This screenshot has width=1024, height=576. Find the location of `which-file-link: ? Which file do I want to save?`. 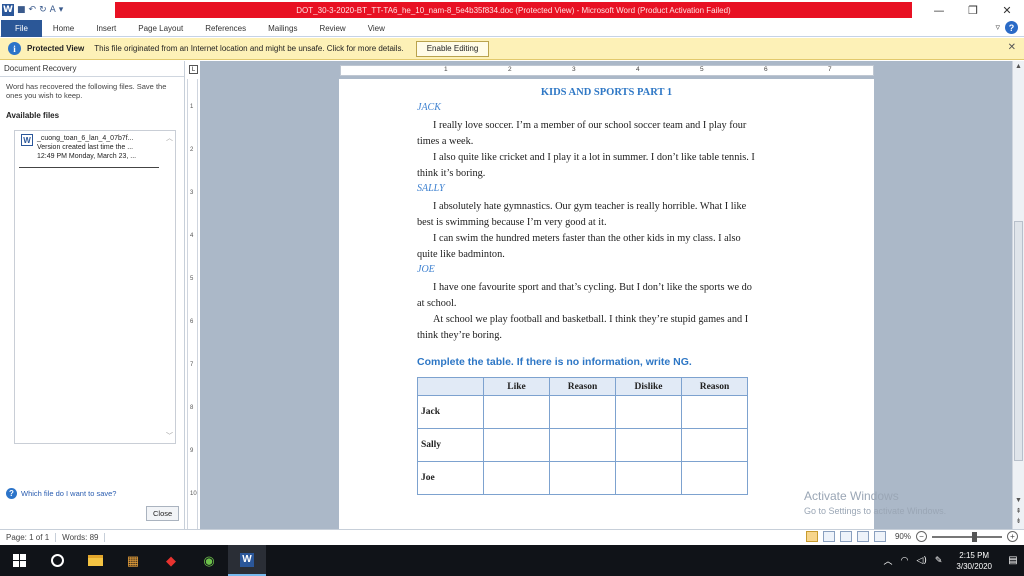

which-file-link: ? Which file do I want to save? is located at coordinates (61, 493).